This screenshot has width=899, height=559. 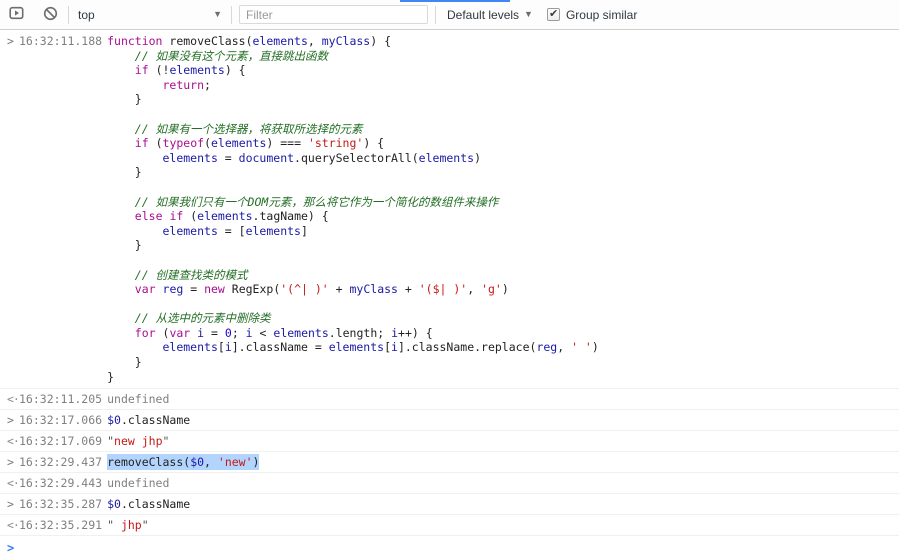 I want to click on console-result-row: <· 16:32:17.069 "new jhp", so click(x=449, y=441).